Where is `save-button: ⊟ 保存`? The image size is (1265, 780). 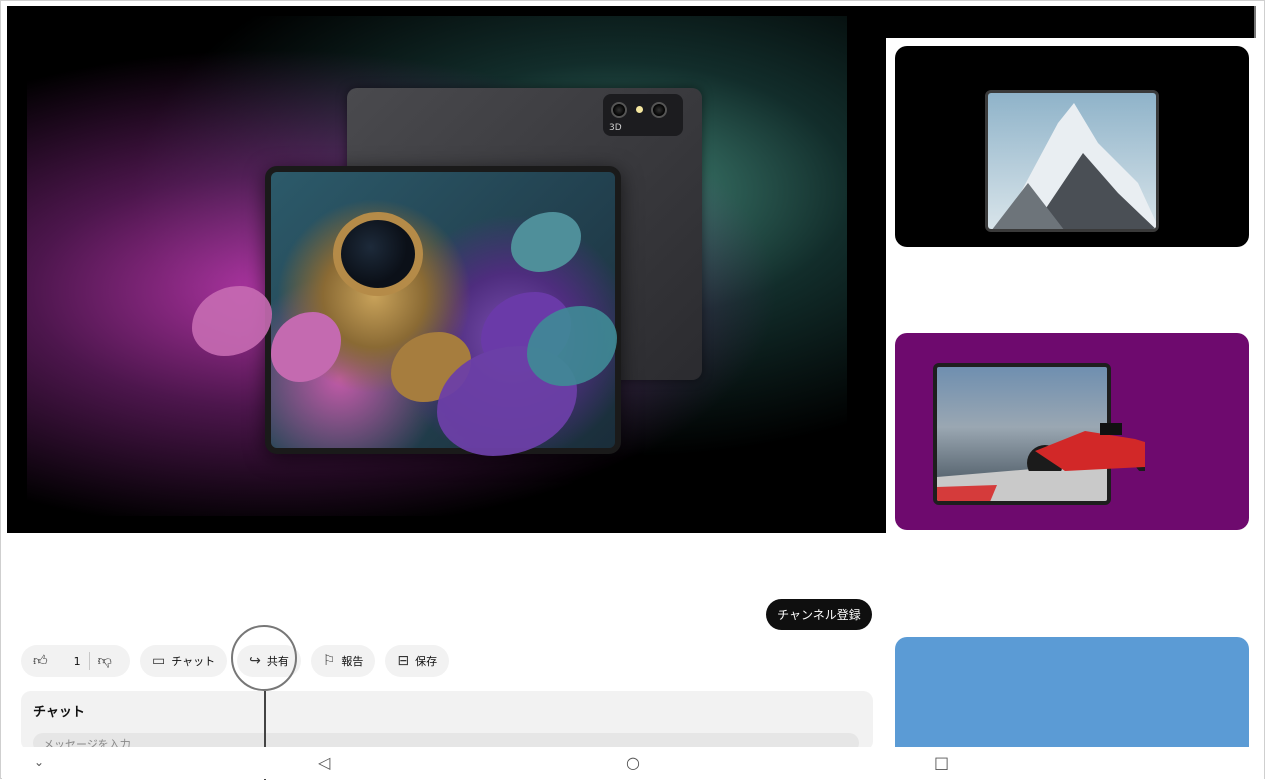
save-button: ⊟ 保存 is located at coordinates (417, 661).